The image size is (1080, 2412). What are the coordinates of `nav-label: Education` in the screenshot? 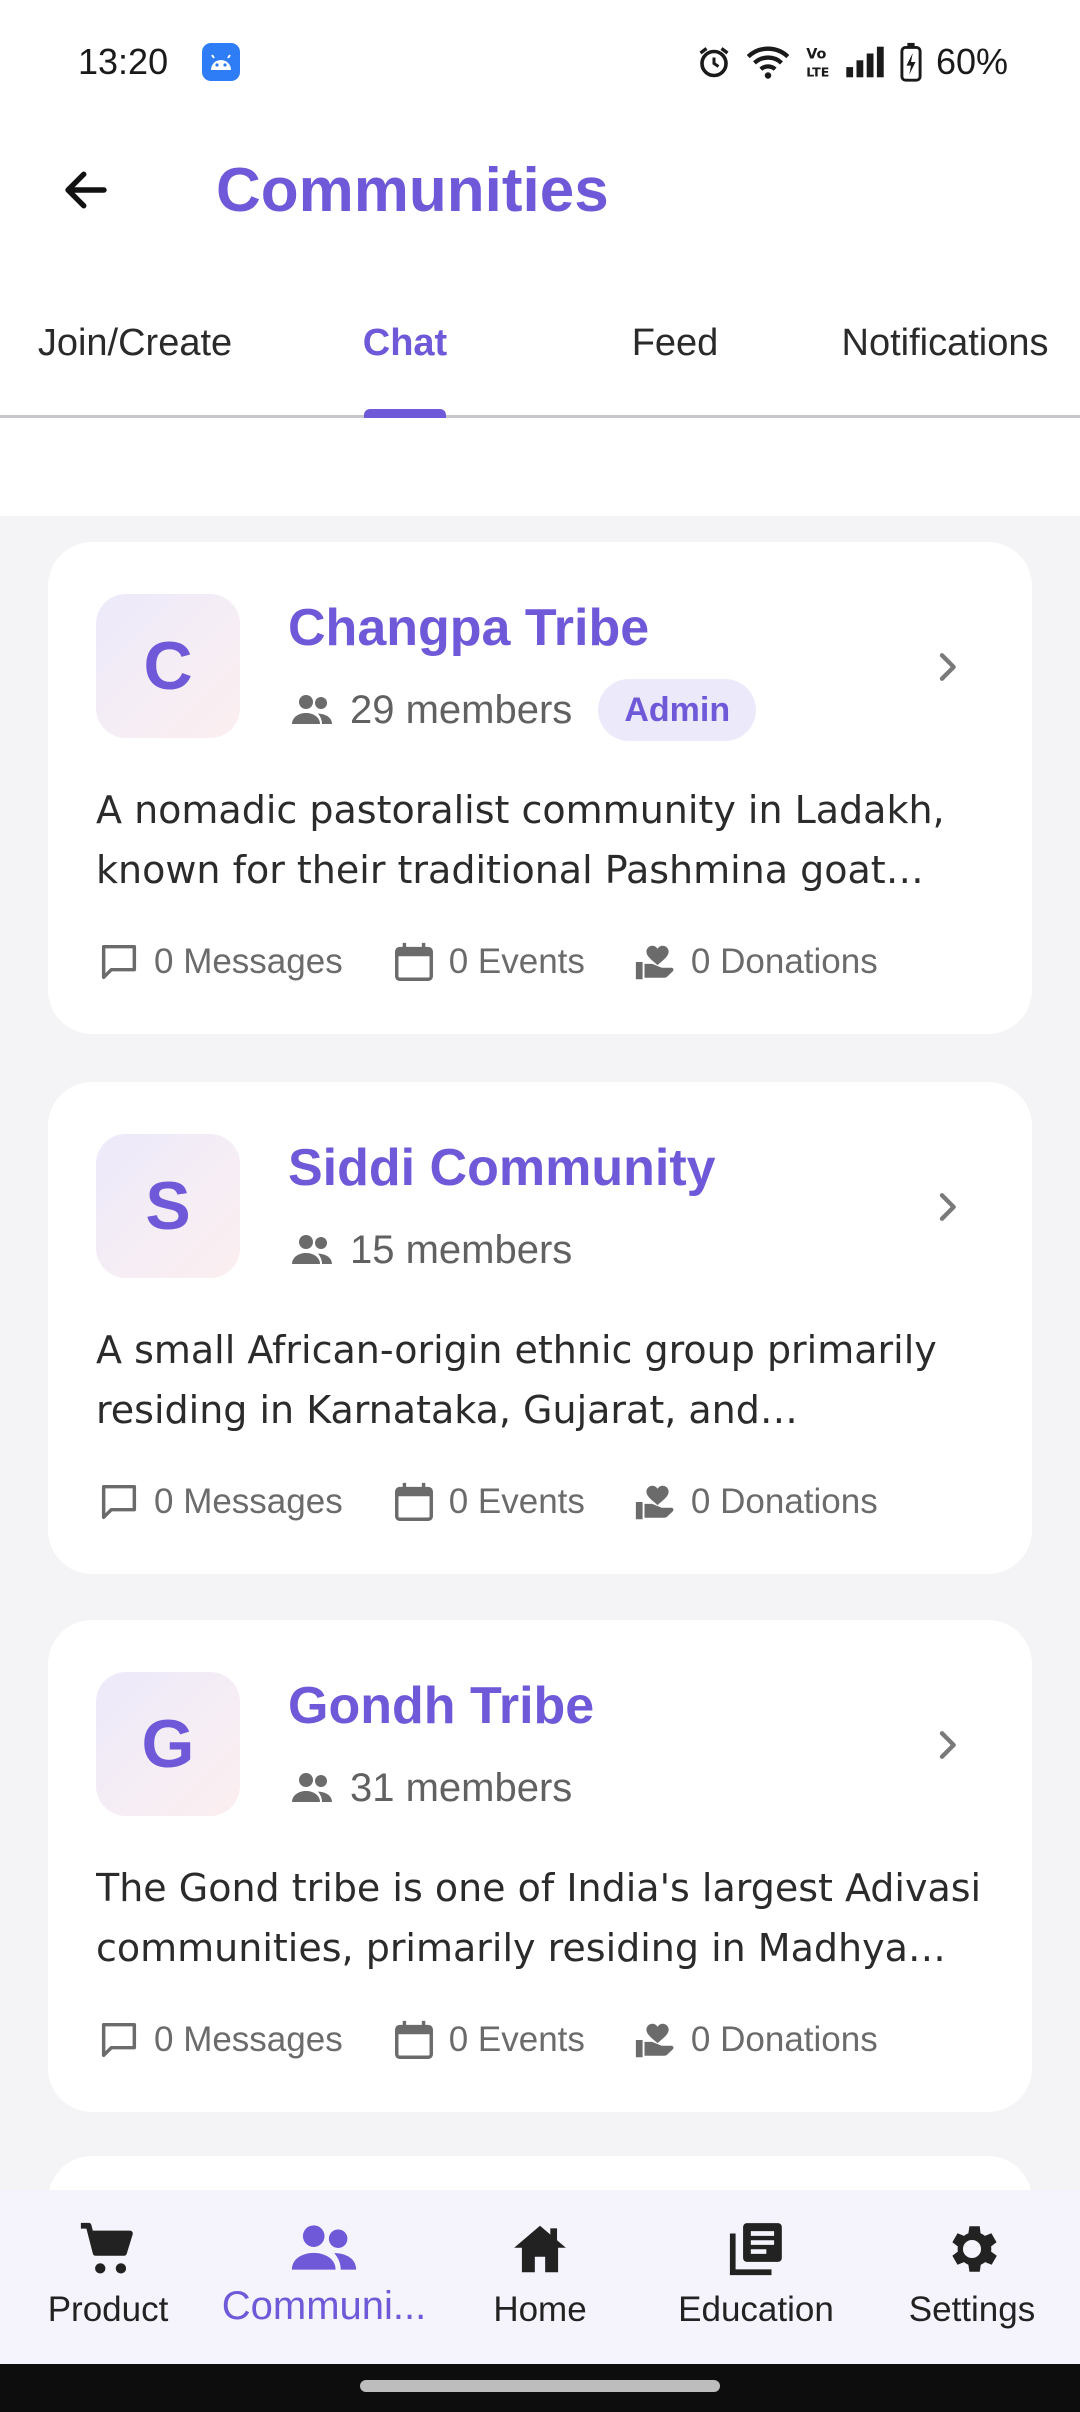 It's located at (756, 2309).